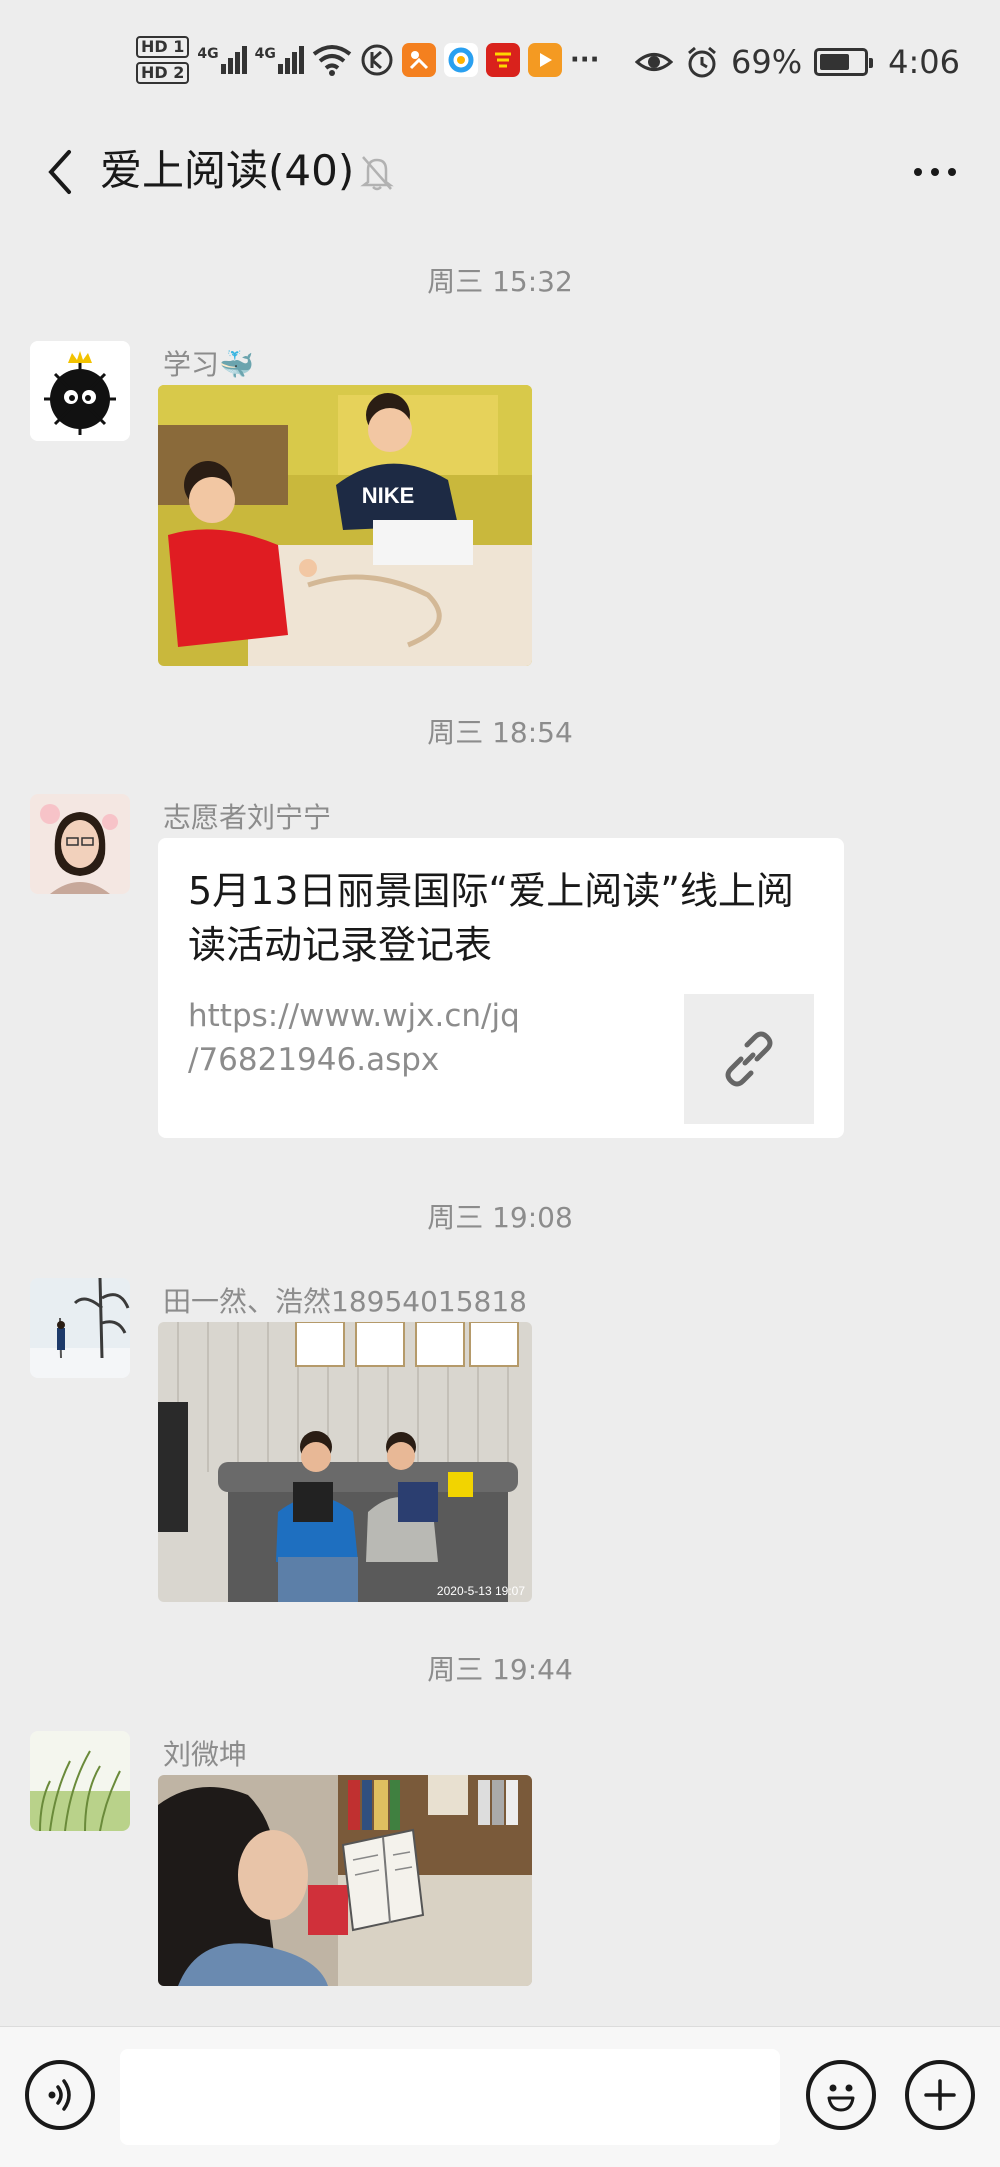  I want to click on alarm-icon, so click(702, 62).